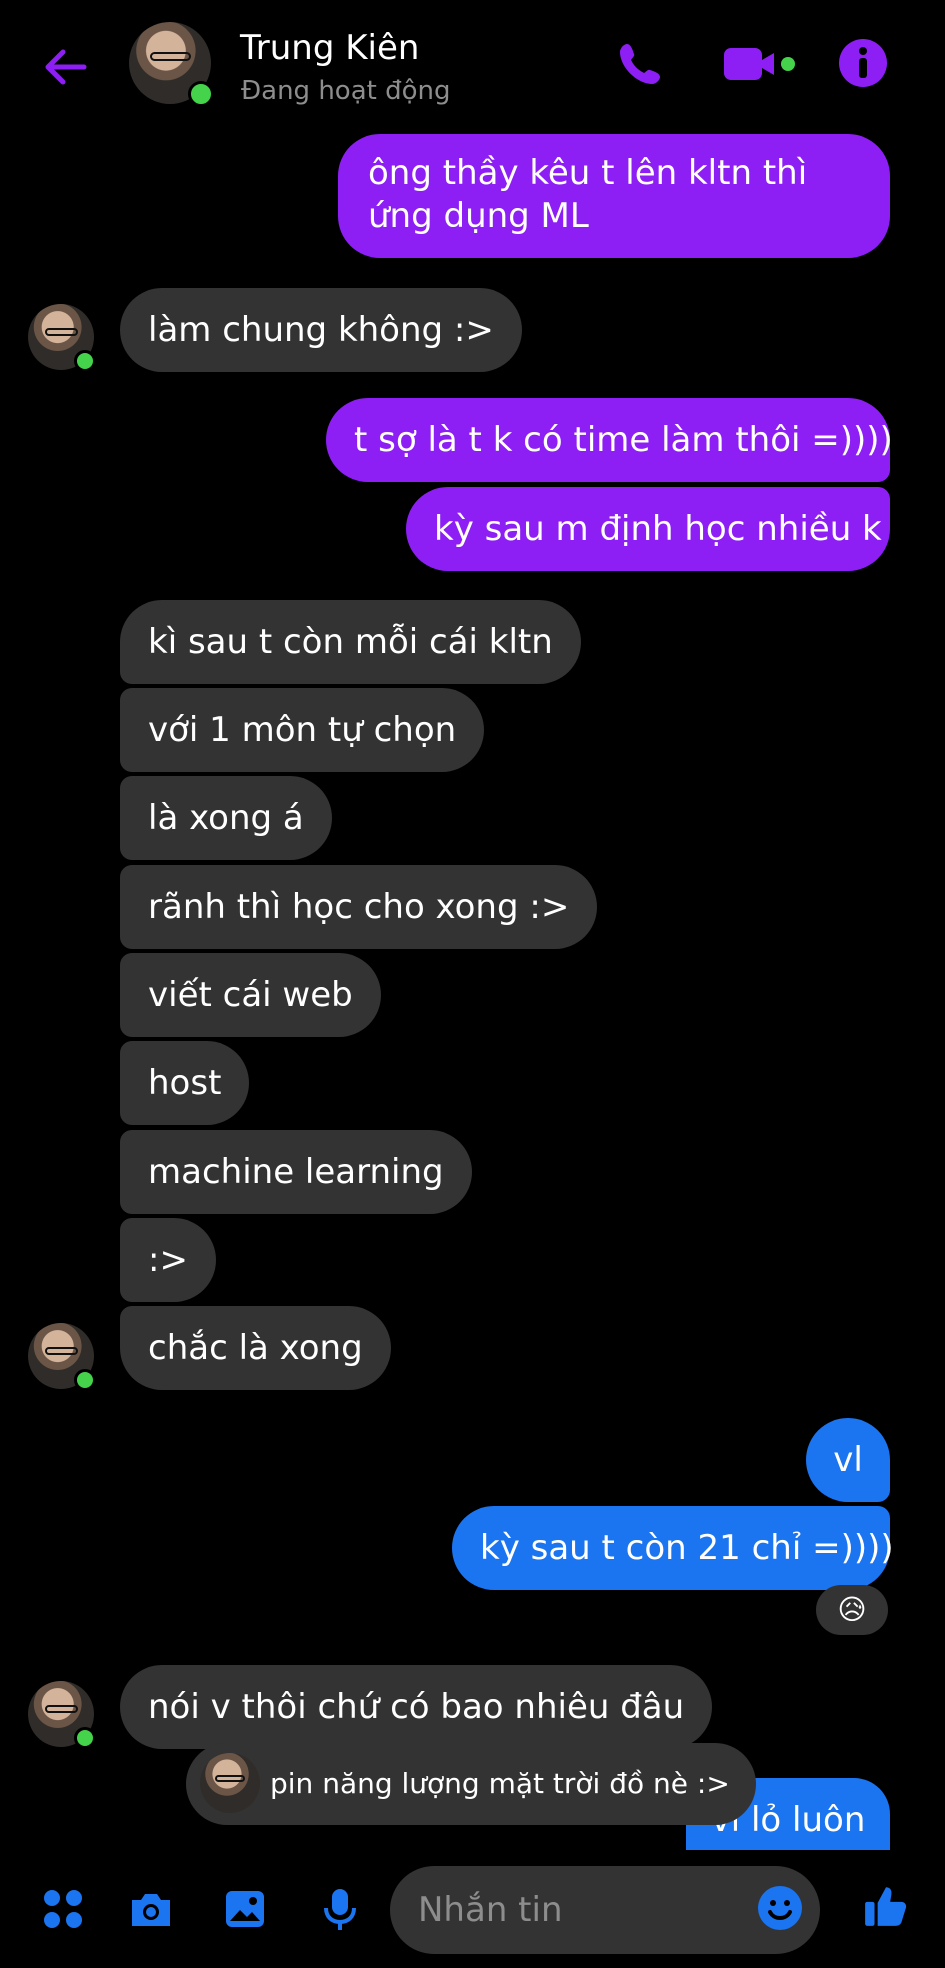 Image resolution: width=945 pixels, height=1968 pixels. I want to click on contact-avatar, so click(171, 64).